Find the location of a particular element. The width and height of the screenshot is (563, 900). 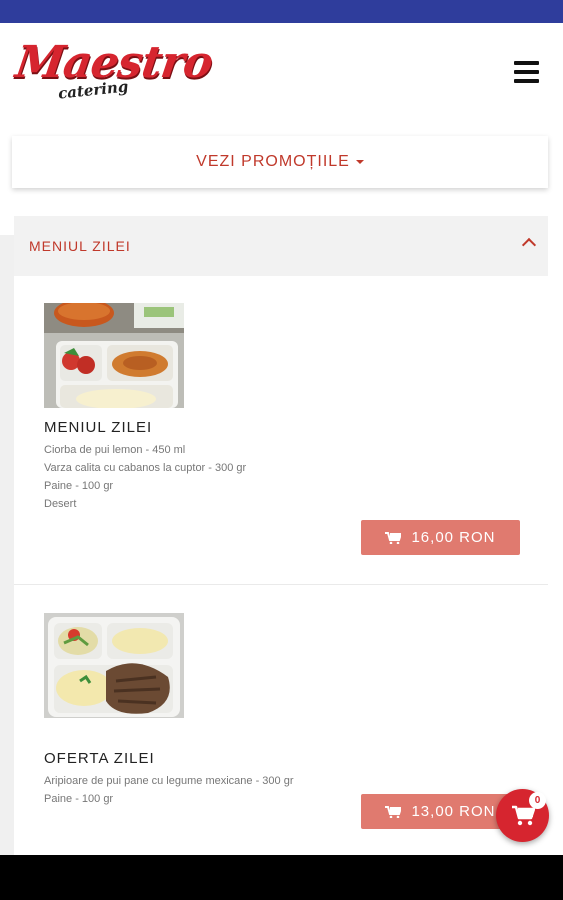

category-label: MENIUL ZILEI is located at coordinates (80, 246).